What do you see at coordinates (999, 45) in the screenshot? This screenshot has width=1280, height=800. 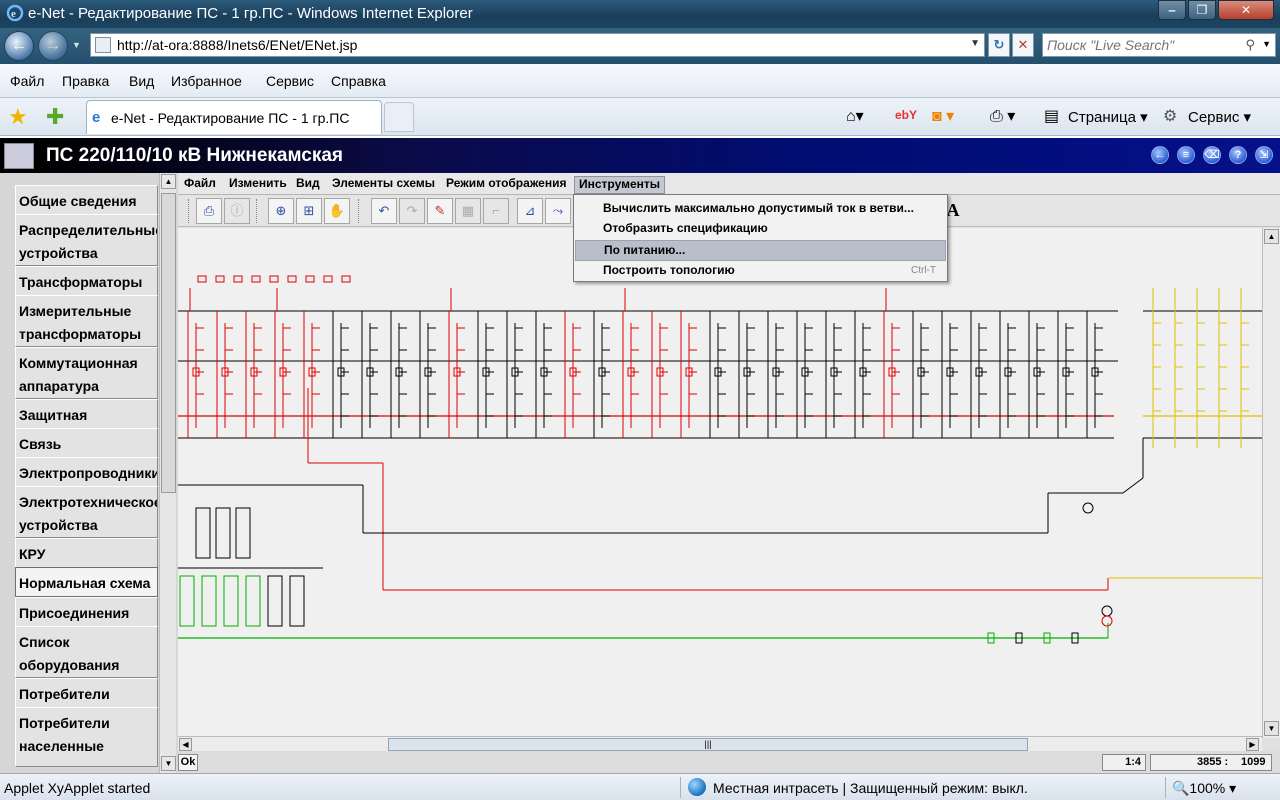 I see `refresh-button: ↻` at bounding box center [999, 45].